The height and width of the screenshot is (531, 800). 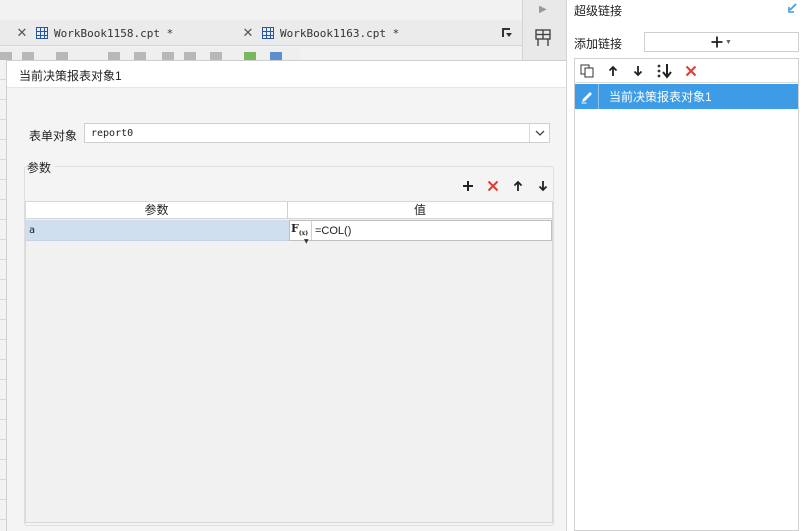 What do you see at coordinates (660, 97) in the screenshot?
I see `link-item-label: 当前决策报表对象1` at bounding box center [660, 97].